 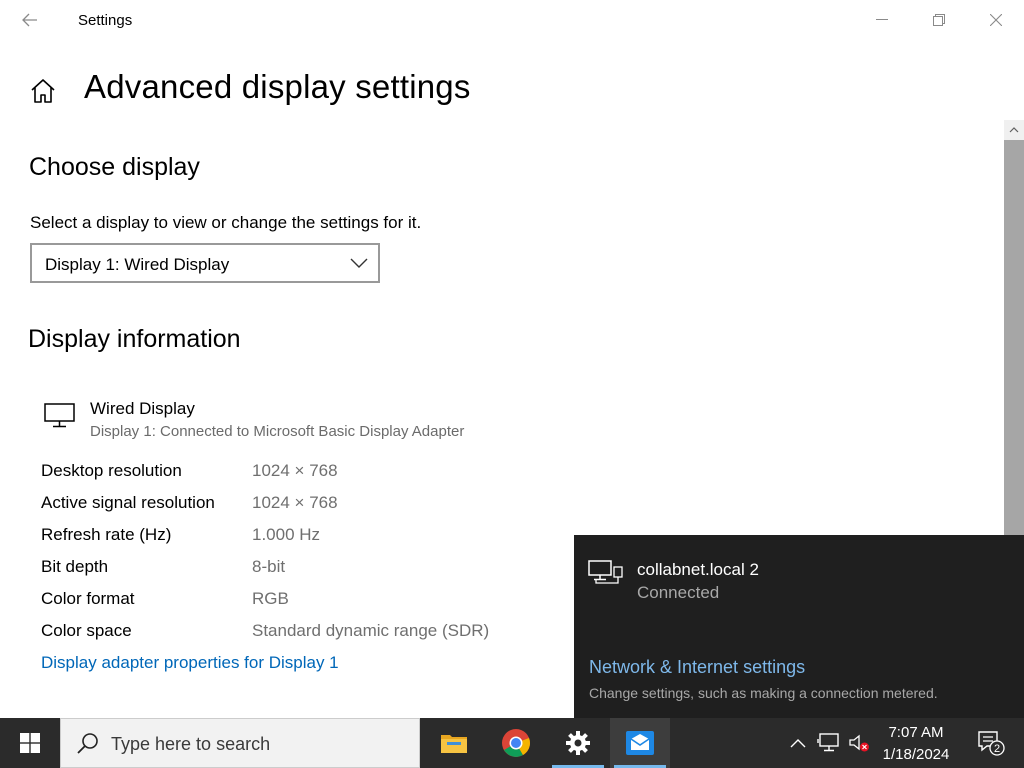 I want to click on title-bar: Settings, so click(x=512, y=20).